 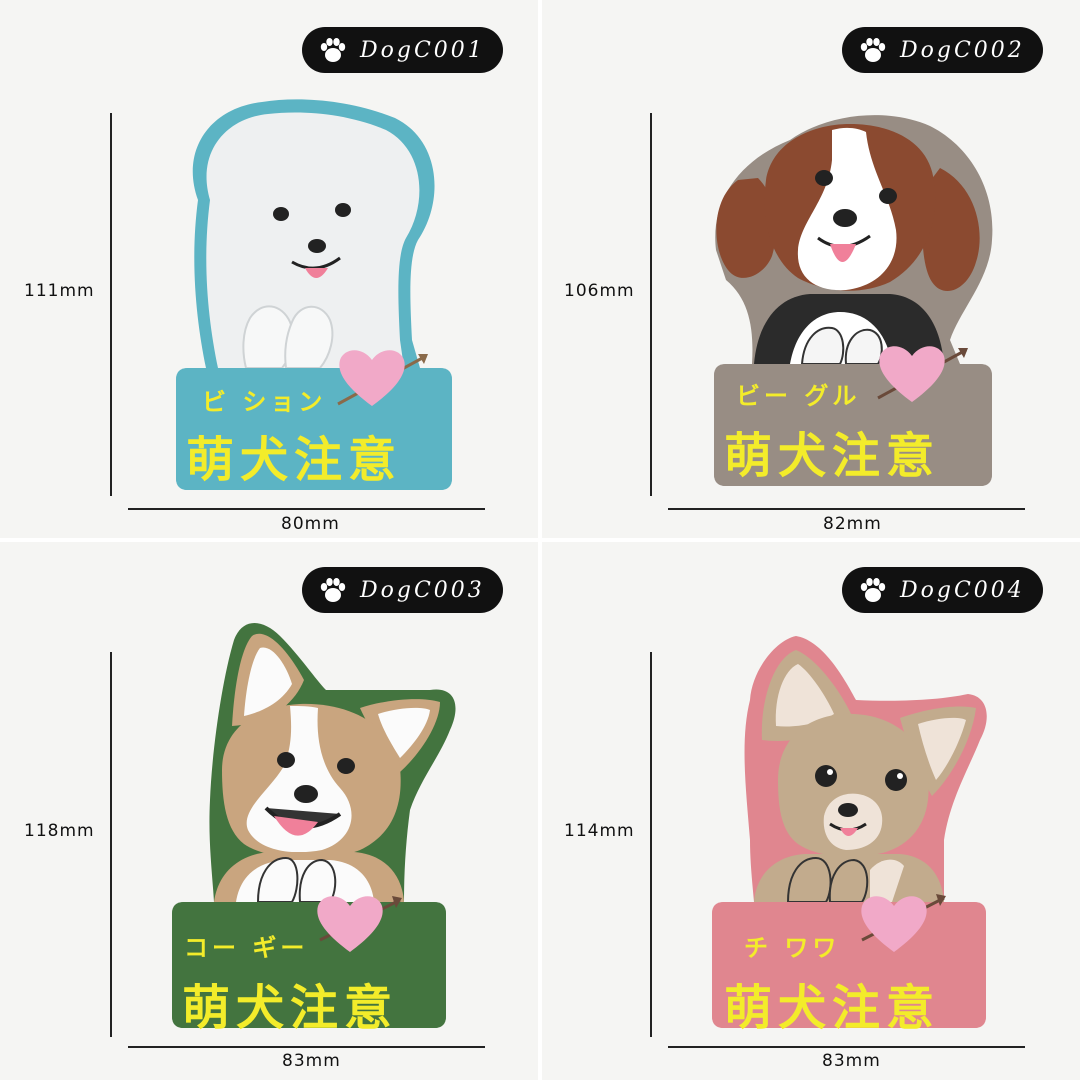 I want to click on breed-label: ビ ション, so click(x=264, y=402).